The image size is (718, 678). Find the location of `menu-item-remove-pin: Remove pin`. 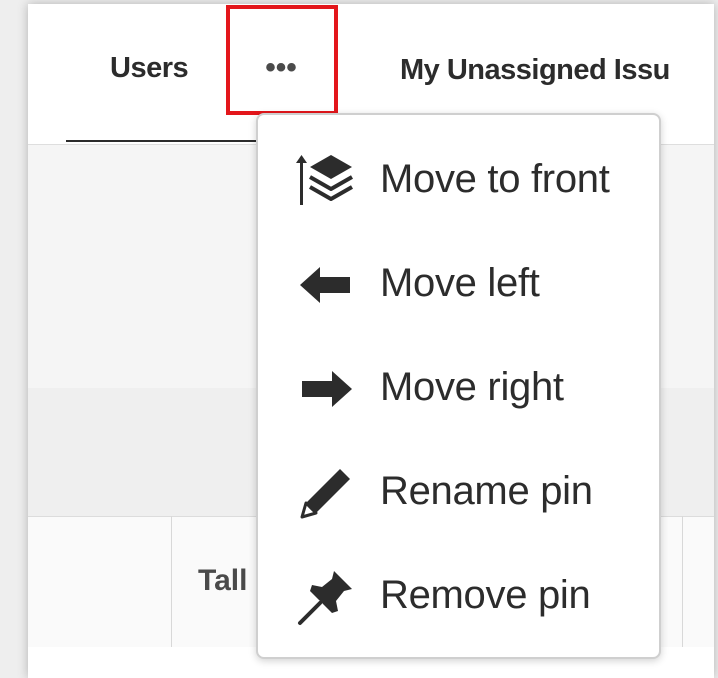

menu-item-remove-pin: Remove pin is located at coordinates (458, 583).